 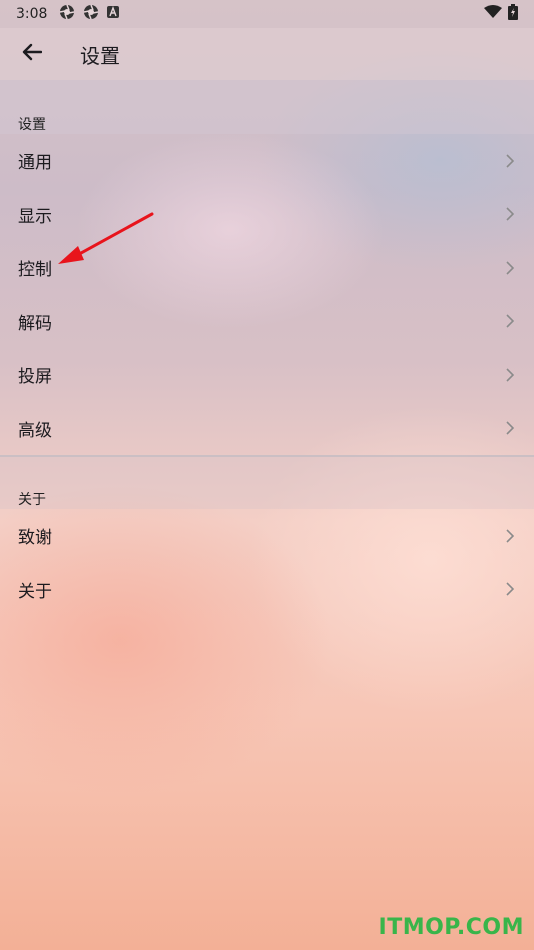 I want to click on page-title: 设置, so click(x=100, y=55).